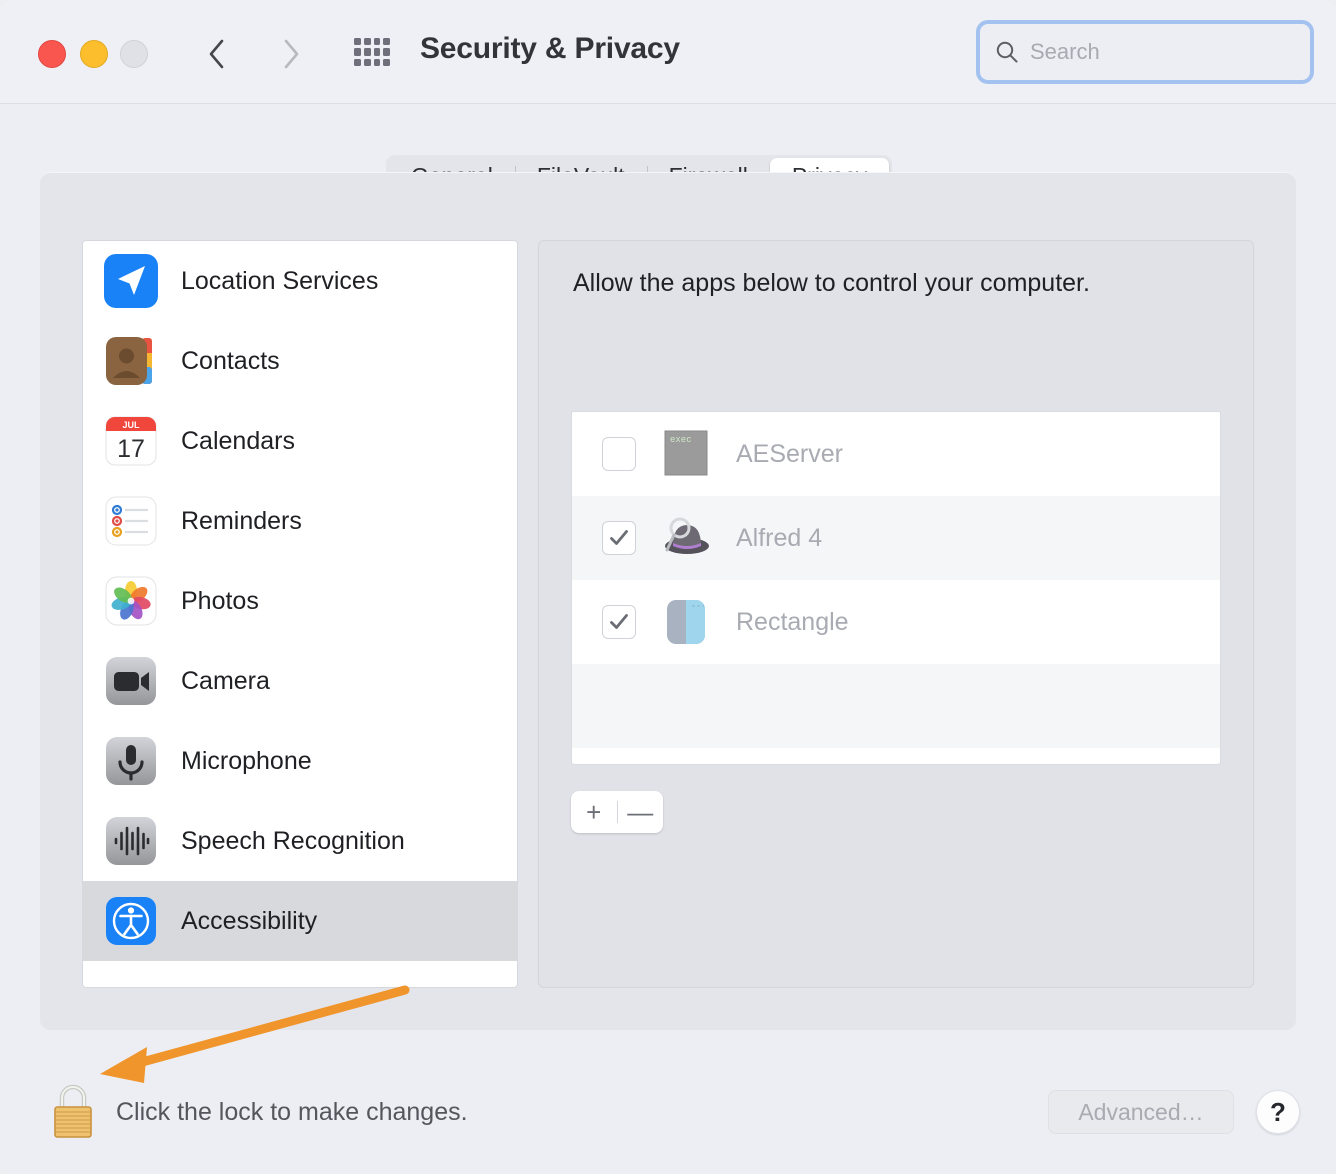 This screenshot has height=1174, width=1336. What do you see at coordinates (73, 1112) in the screenshot?
I see `closed-padlock-icon` at bounding box center [73, 1112].